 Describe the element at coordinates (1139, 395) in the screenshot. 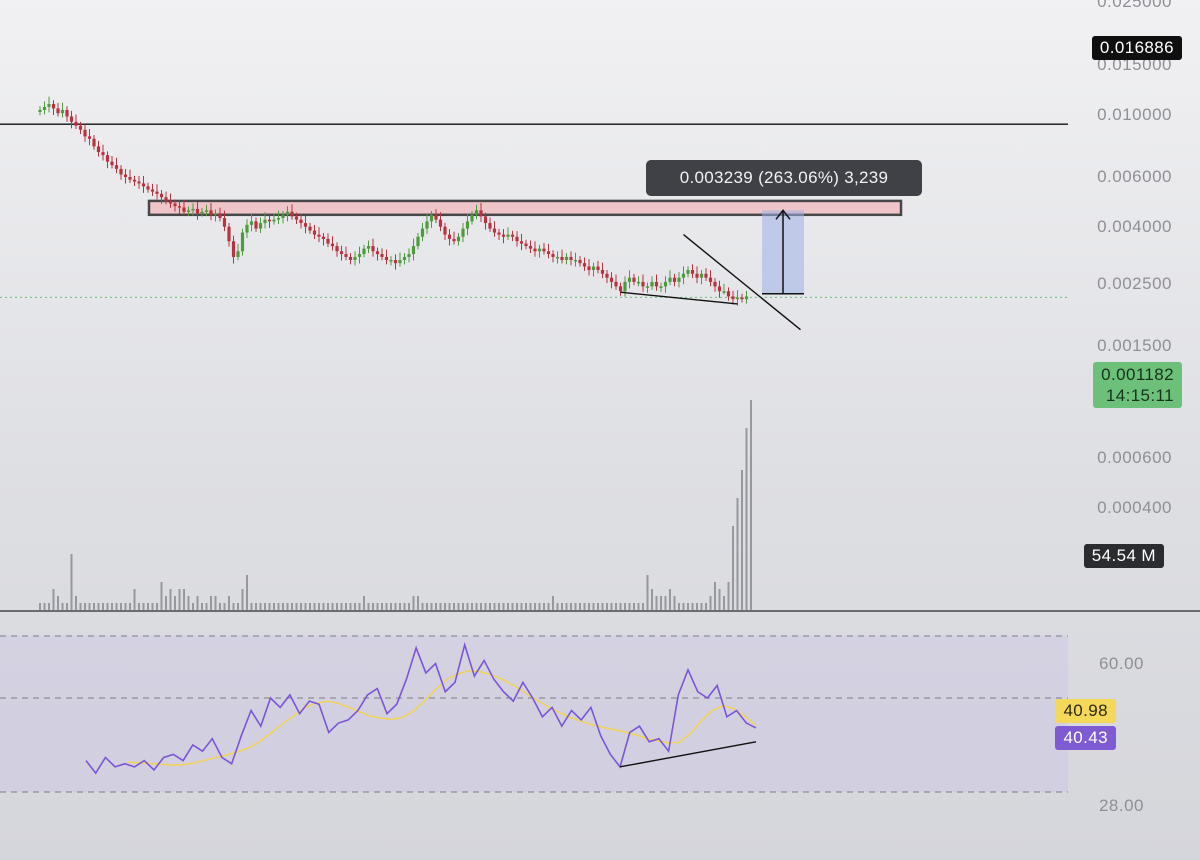

I see `bar-countdown: 14:15:11` at that location.